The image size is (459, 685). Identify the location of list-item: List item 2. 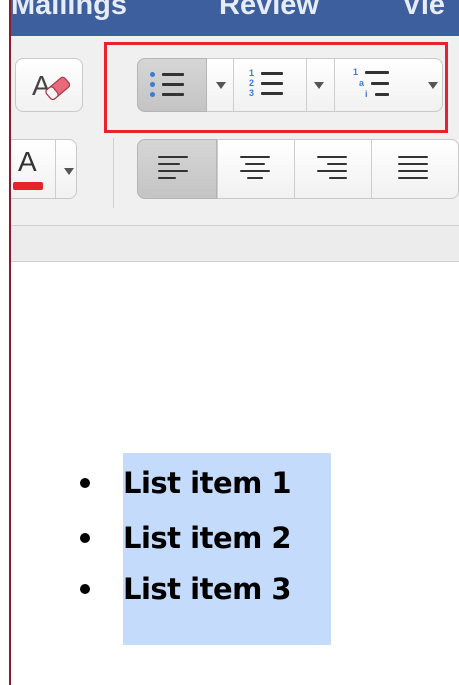
(186, 538).